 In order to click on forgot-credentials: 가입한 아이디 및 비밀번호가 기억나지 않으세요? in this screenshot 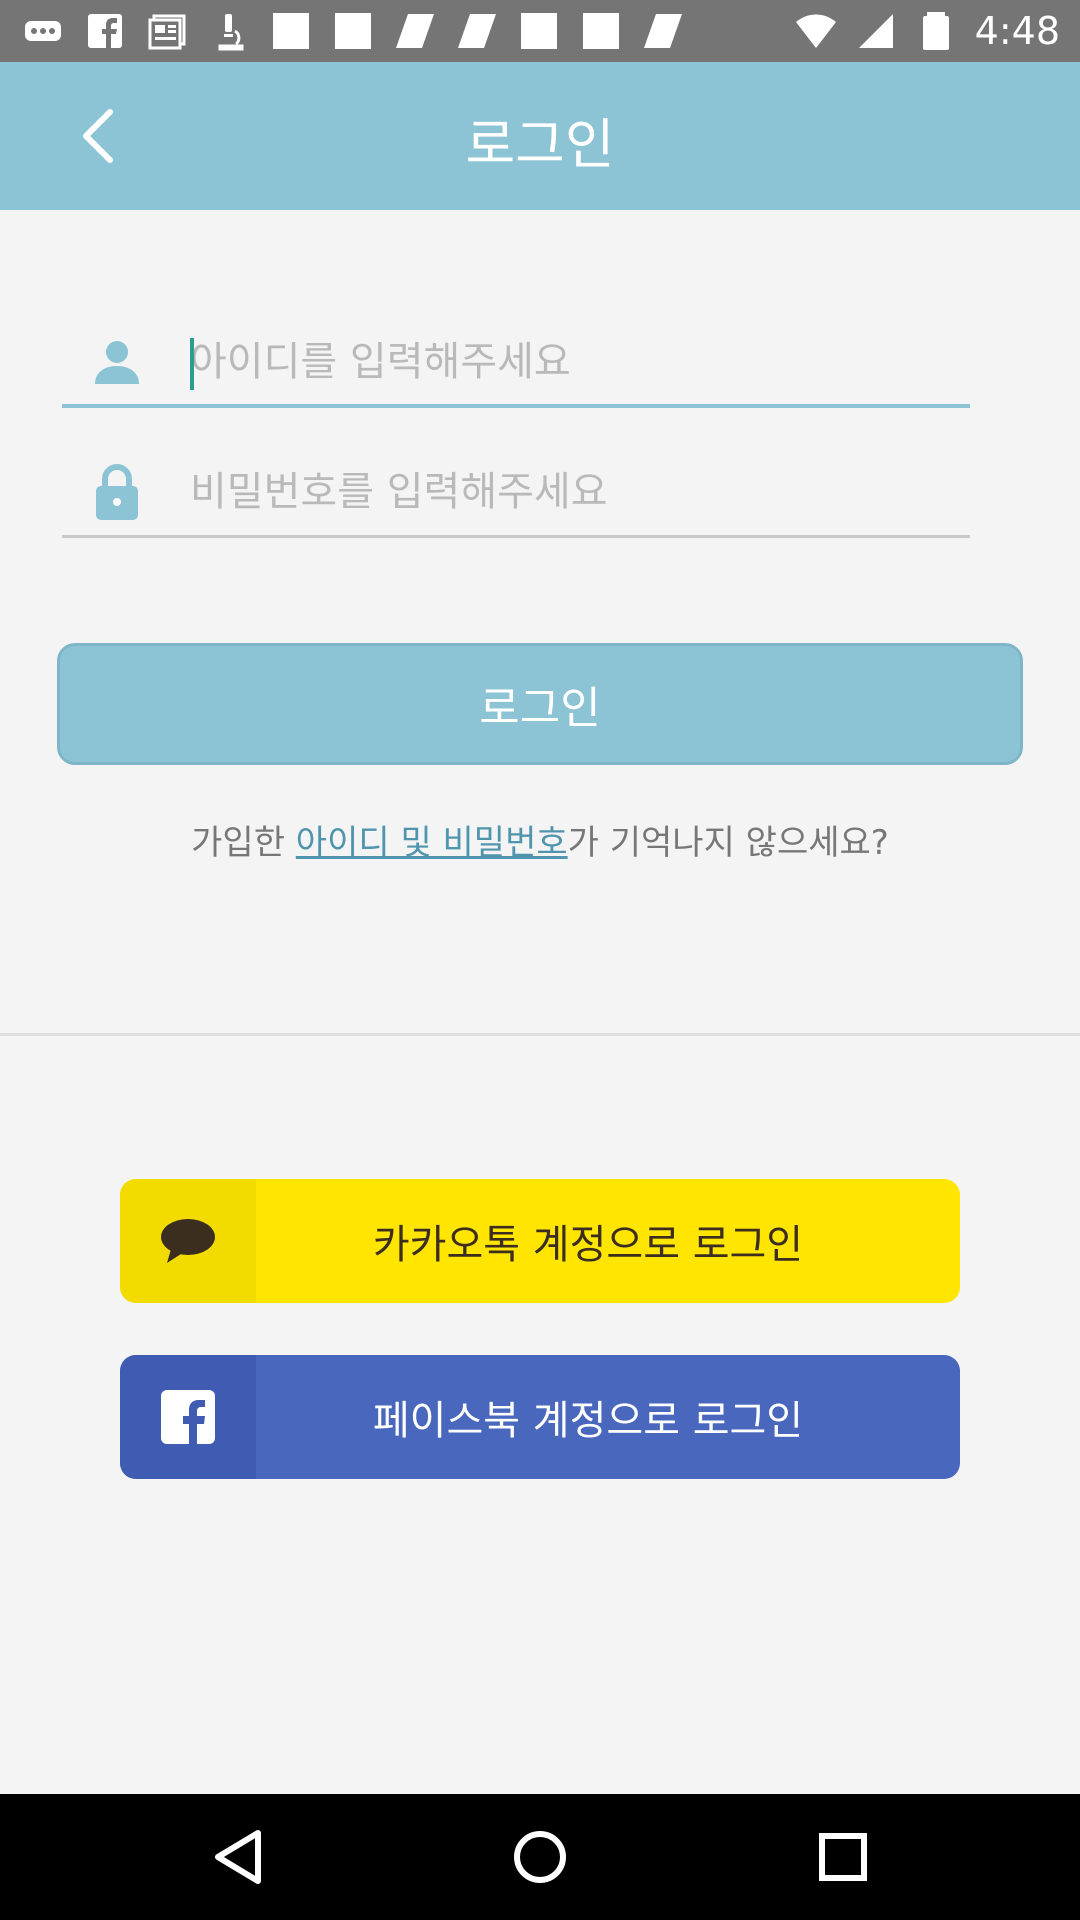, I will do `click(540, 839)`.